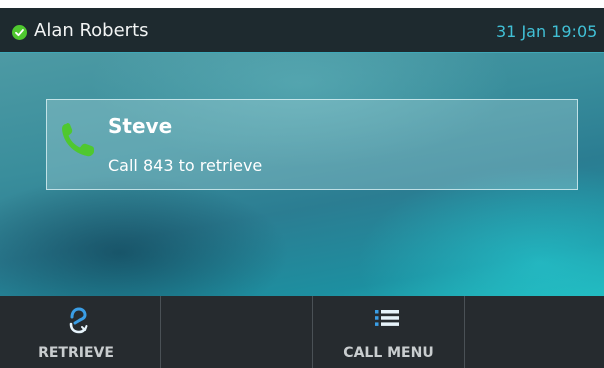 Image resolution: width=604 pixels, height=368 pixels. What do you see at coordinates (140, 126) in the screenshot?
I see `caller-name: Steve` at bounding box center [140, 126].